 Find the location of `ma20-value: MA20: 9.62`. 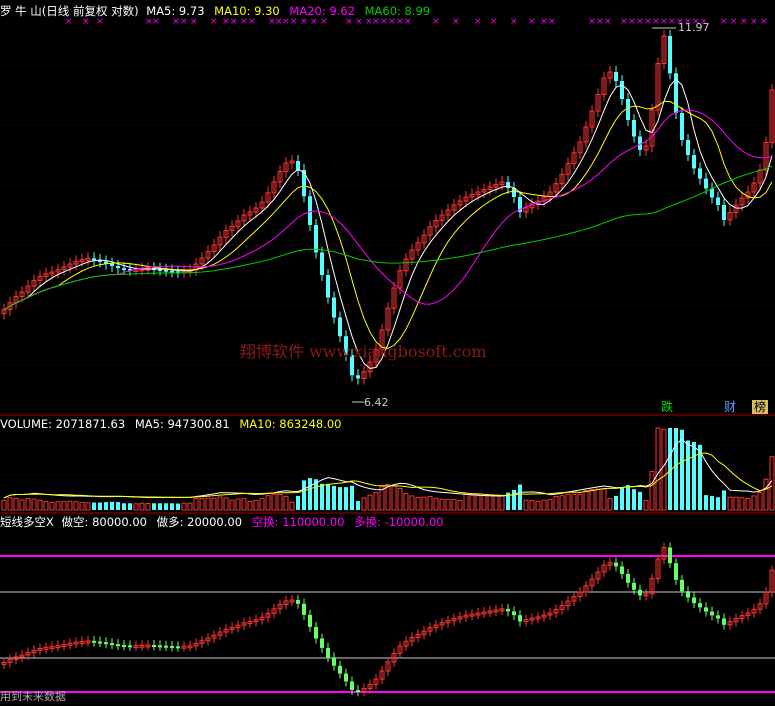

ma20-value: MA20: 9.62 is located at coordinates (322, 11).